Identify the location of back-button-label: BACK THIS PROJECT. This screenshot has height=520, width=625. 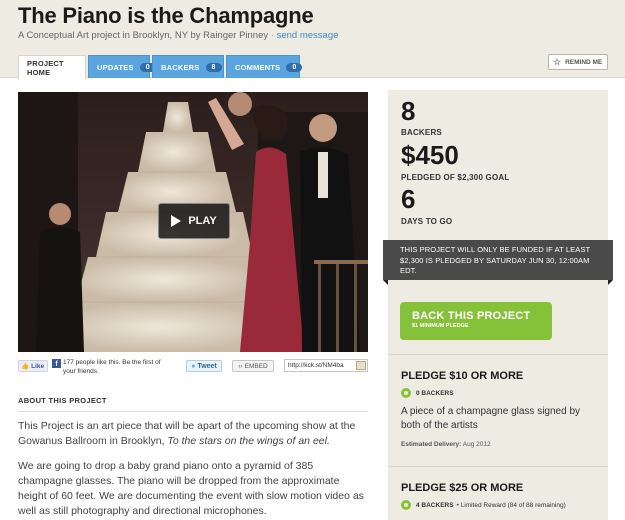
(471, 316).